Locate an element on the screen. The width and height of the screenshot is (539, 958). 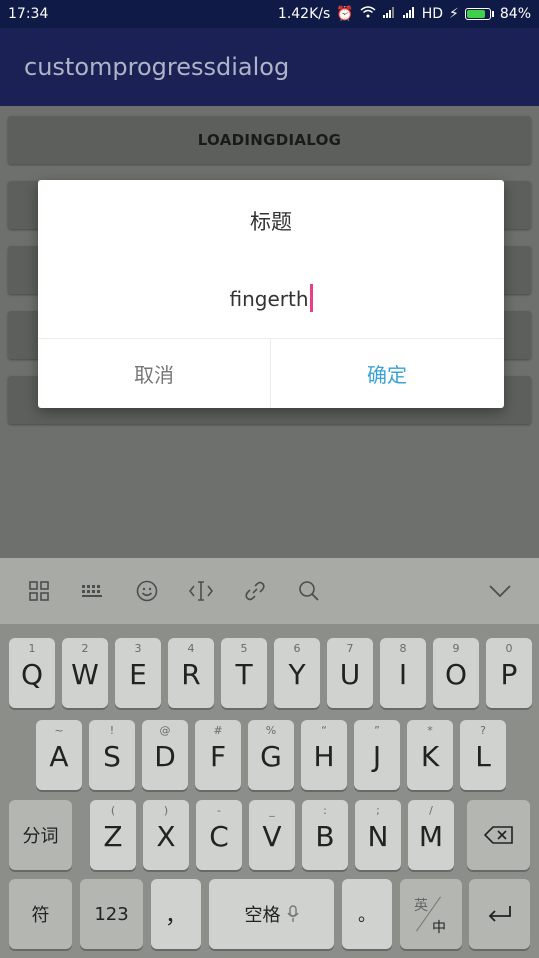
key-y: 6Y is located at coordinates (297, 673).